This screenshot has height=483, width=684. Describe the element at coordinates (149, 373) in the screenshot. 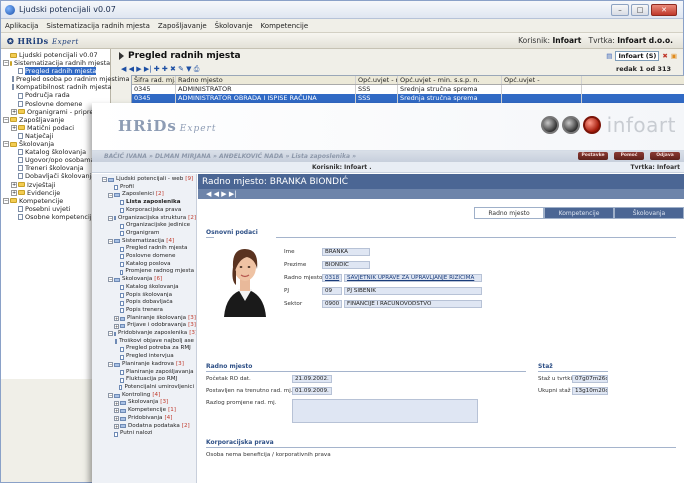

I see `web-tree-item: Planiranje zapošljavanja` at that location.